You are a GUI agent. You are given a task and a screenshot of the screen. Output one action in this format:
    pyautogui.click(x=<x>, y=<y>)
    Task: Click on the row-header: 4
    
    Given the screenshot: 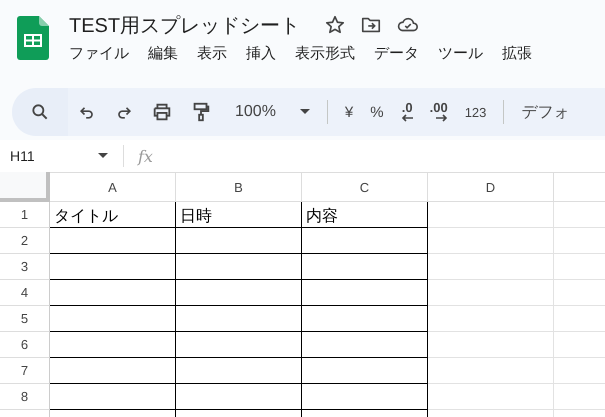 What is the action you would take?
    pyautogui.click(x=25, y=293)
    